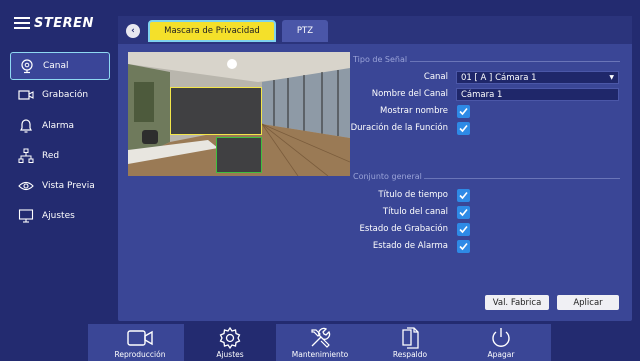 This screenshot has width=640, height=361. What do you see at coordinates (413, 195) in the screenshot?
I see `label-titulo-tiempo: Título de tiempo` at bounding box center [413, 195].